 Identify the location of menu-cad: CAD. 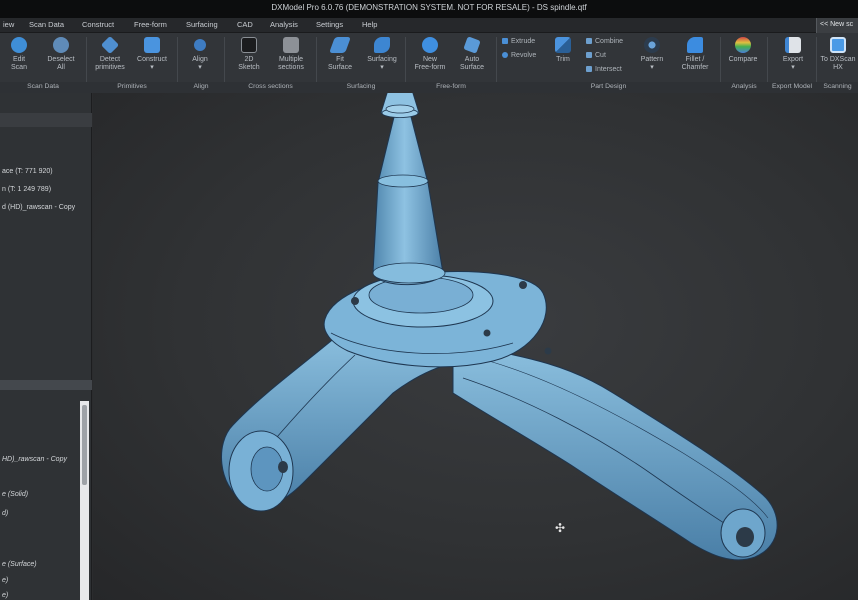
(245, 24).